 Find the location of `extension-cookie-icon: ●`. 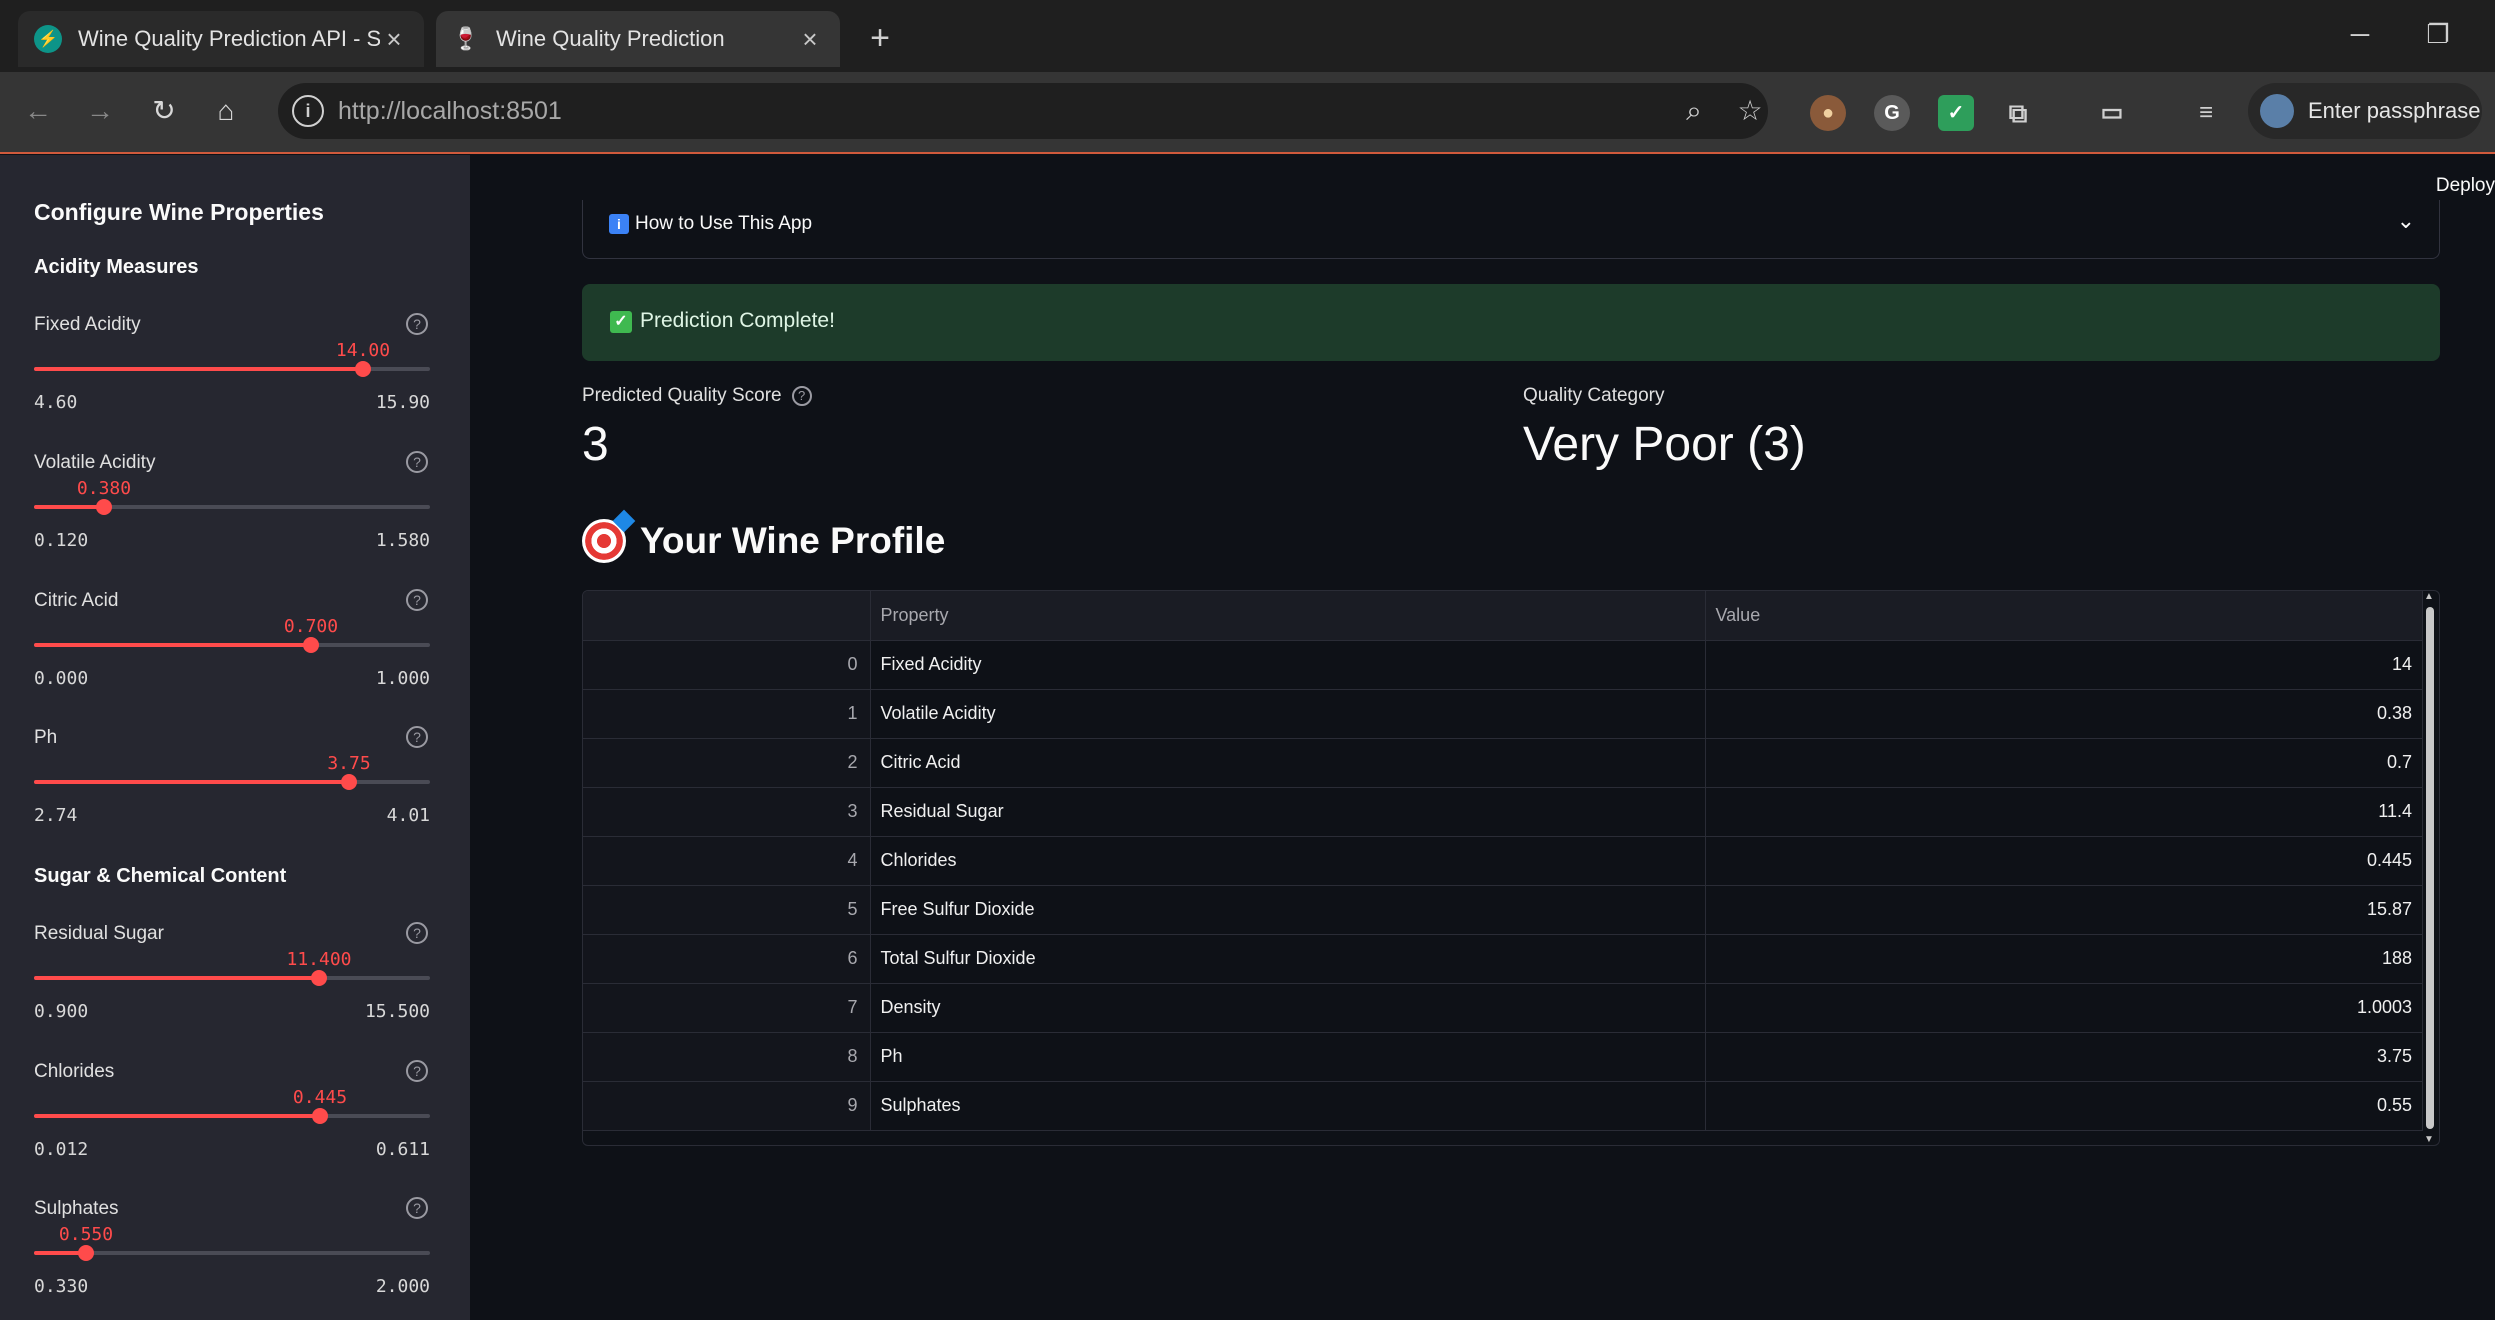

extension-cookie-icon: ● is located at coordinates (1828, 113).